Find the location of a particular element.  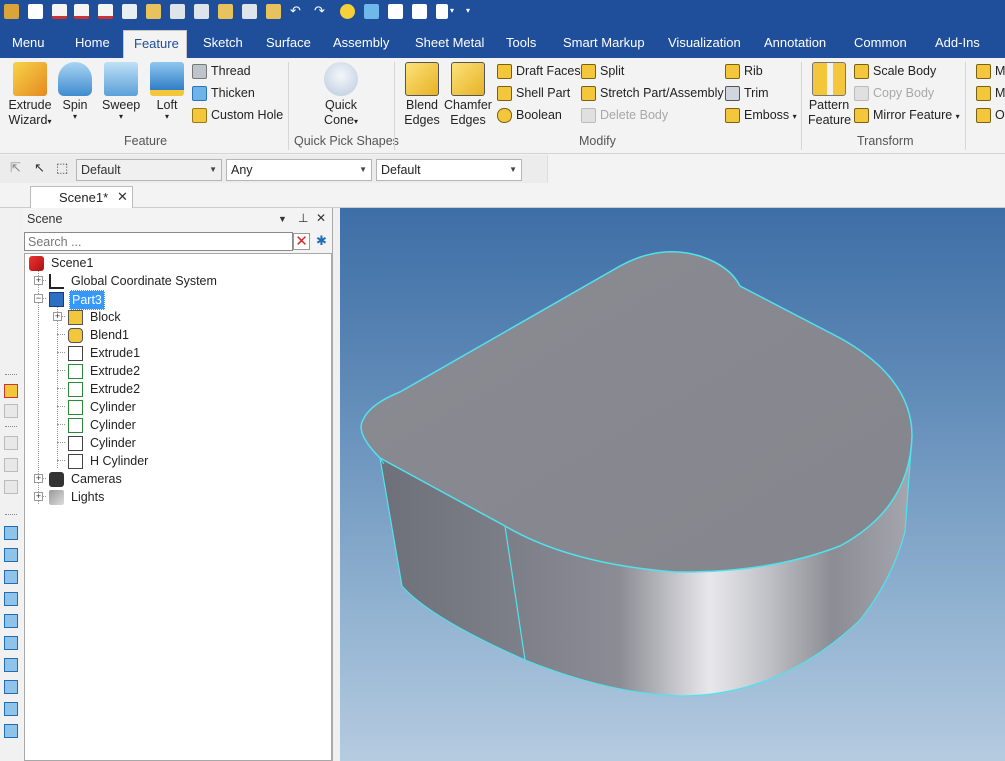

chamfer-edges-button: Chamfer Edges is located at coordinates (468, 95).